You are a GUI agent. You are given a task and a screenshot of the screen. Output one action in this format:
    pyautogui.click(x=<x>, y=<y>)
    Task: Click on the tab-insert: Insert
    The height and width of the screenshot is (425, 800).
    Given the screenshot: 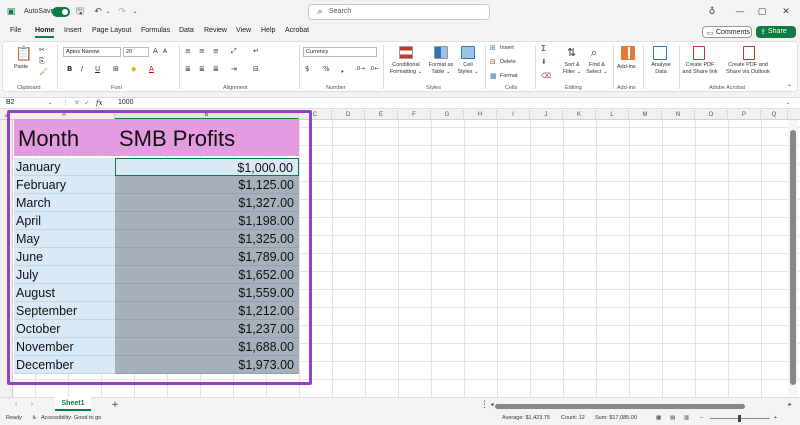 What is the action you would take?
    pyautogui.click(x=73, y=30)
    